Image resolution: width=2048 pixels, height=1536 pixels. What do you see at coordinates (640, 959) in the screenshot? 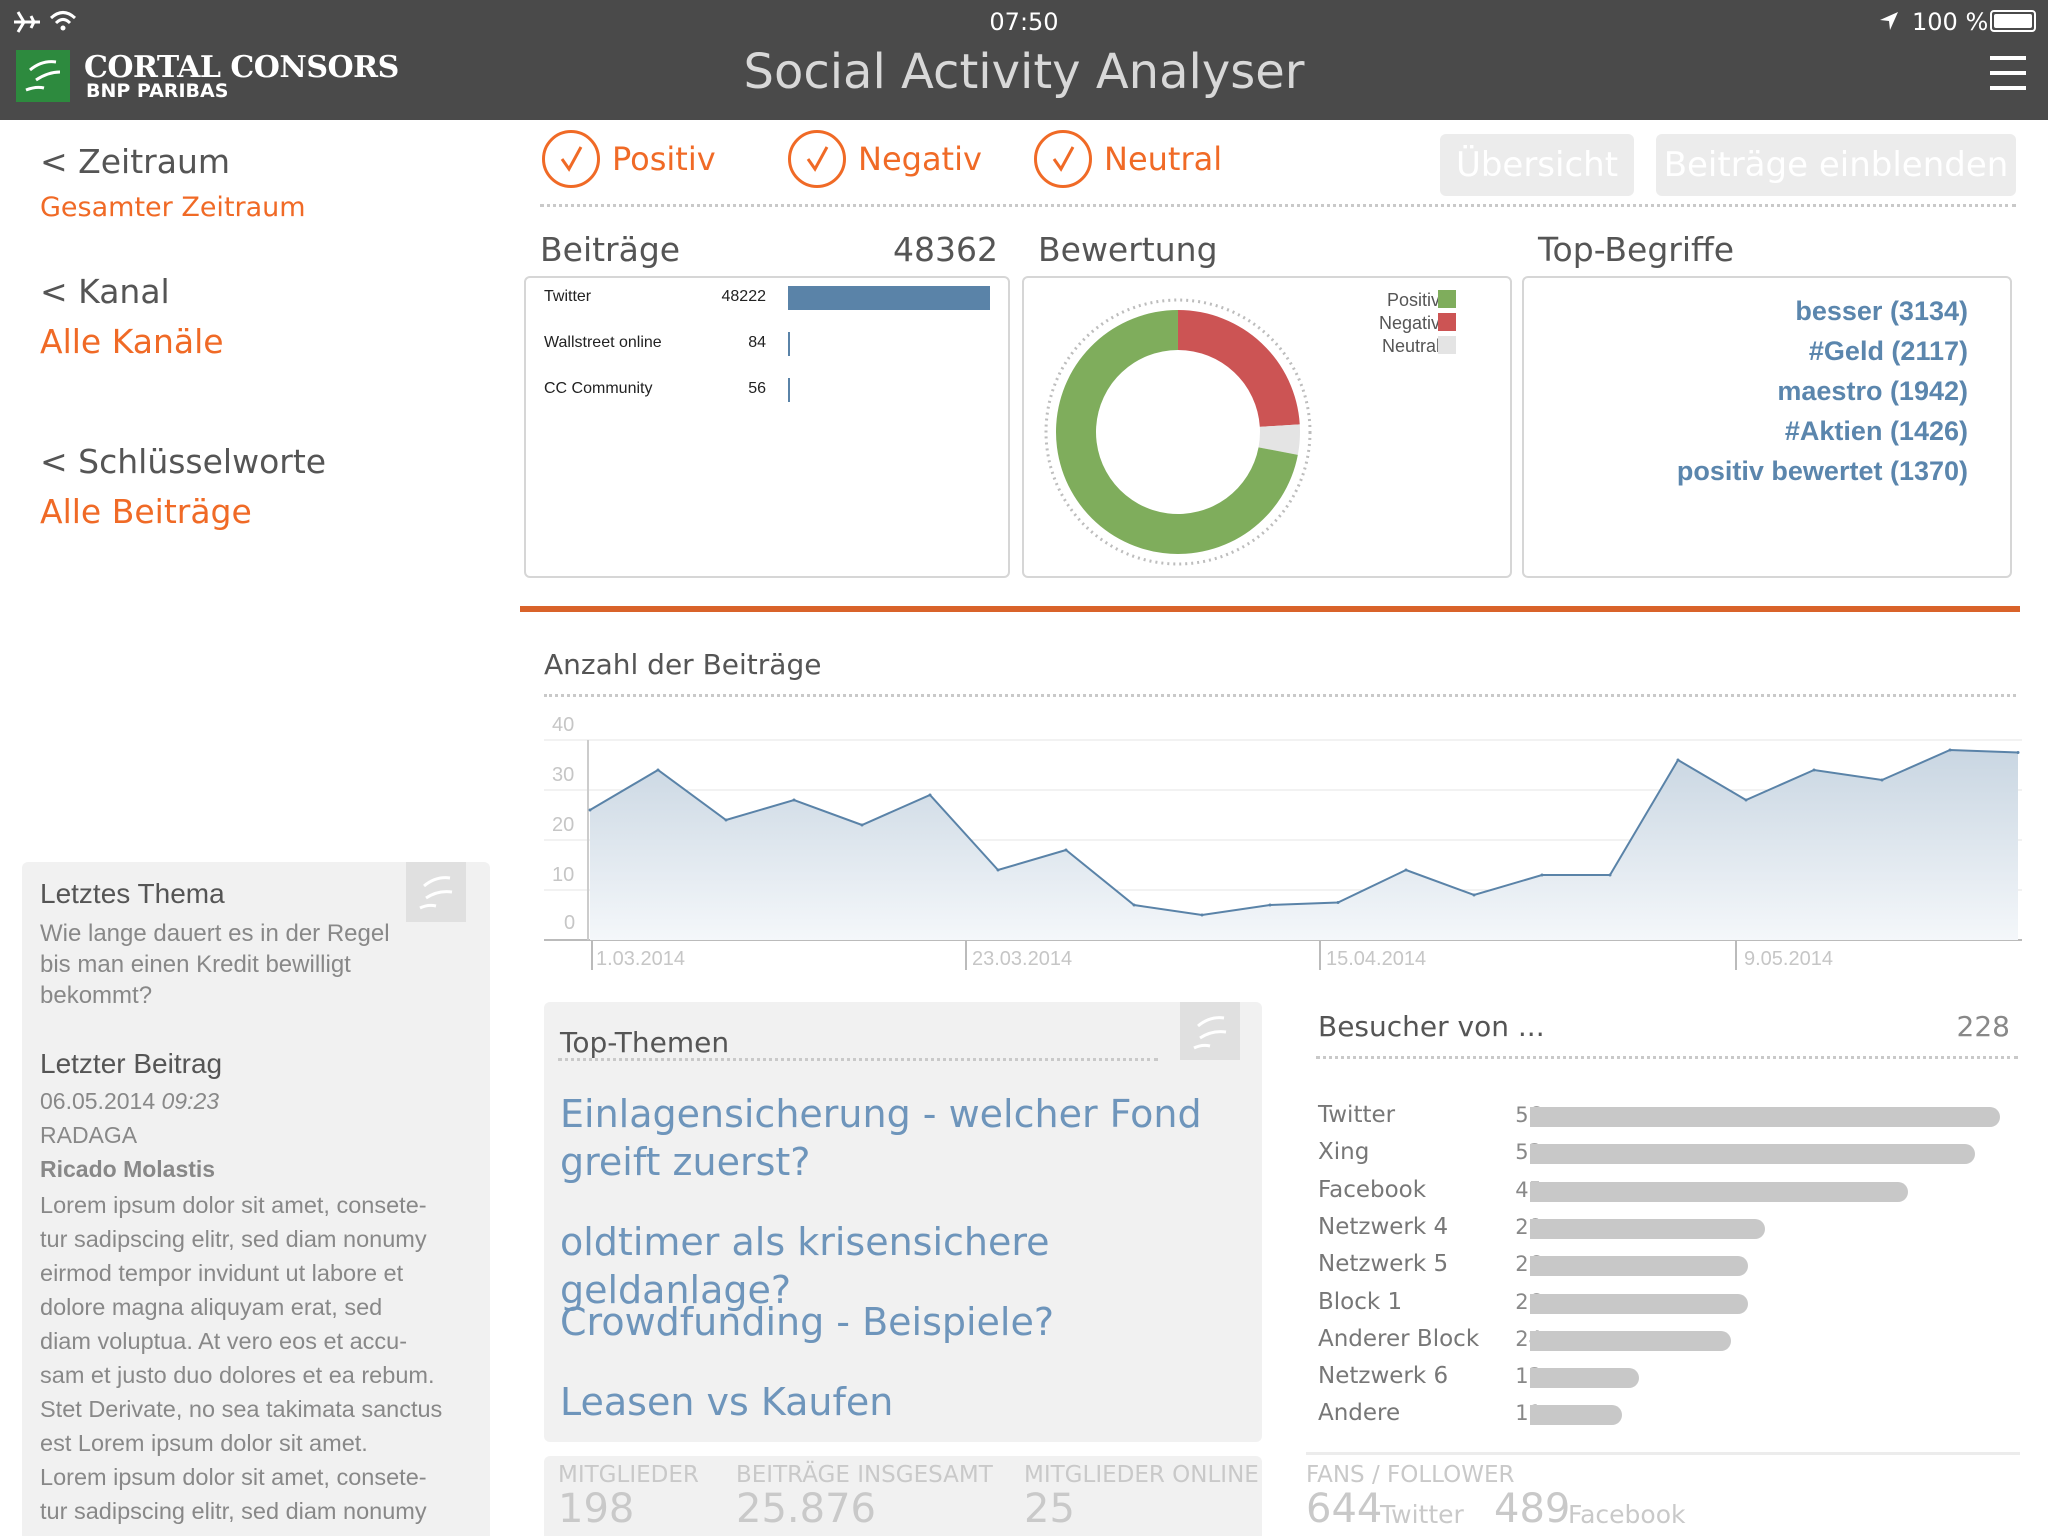
I see `x-tick-label: 1.03.2014` at bounding box center [640, 959].